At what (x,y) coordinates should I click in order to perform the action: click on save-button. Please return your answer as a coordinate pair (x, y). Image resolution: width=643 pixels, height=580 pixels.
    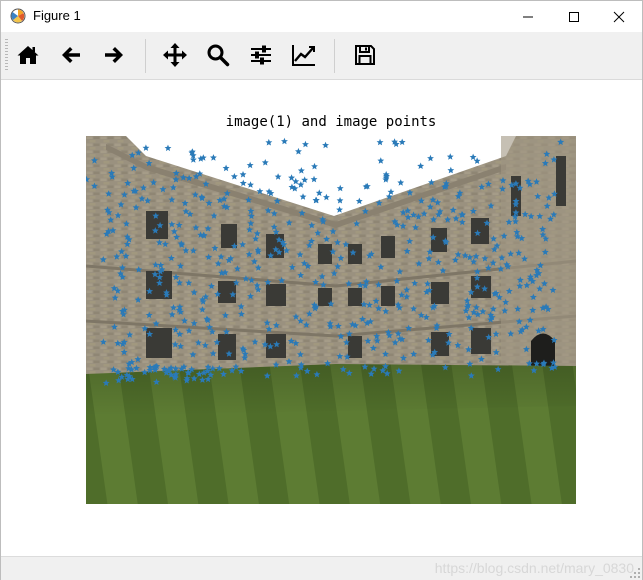
    Looking at the image, I should click on (365, 55).